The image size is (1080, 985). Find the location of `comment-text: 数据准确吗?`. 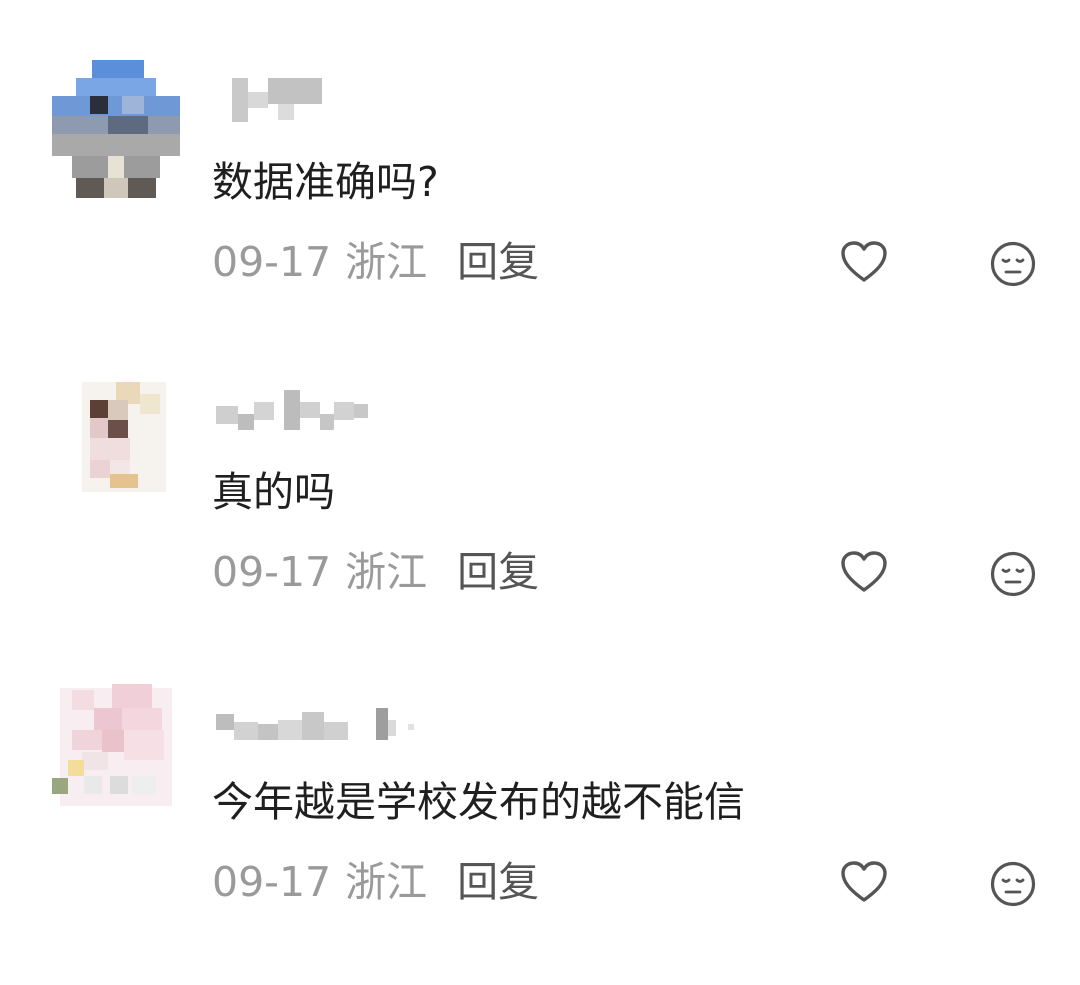

comment-text: 数据准确吗? is located at coordinates (325, 182).